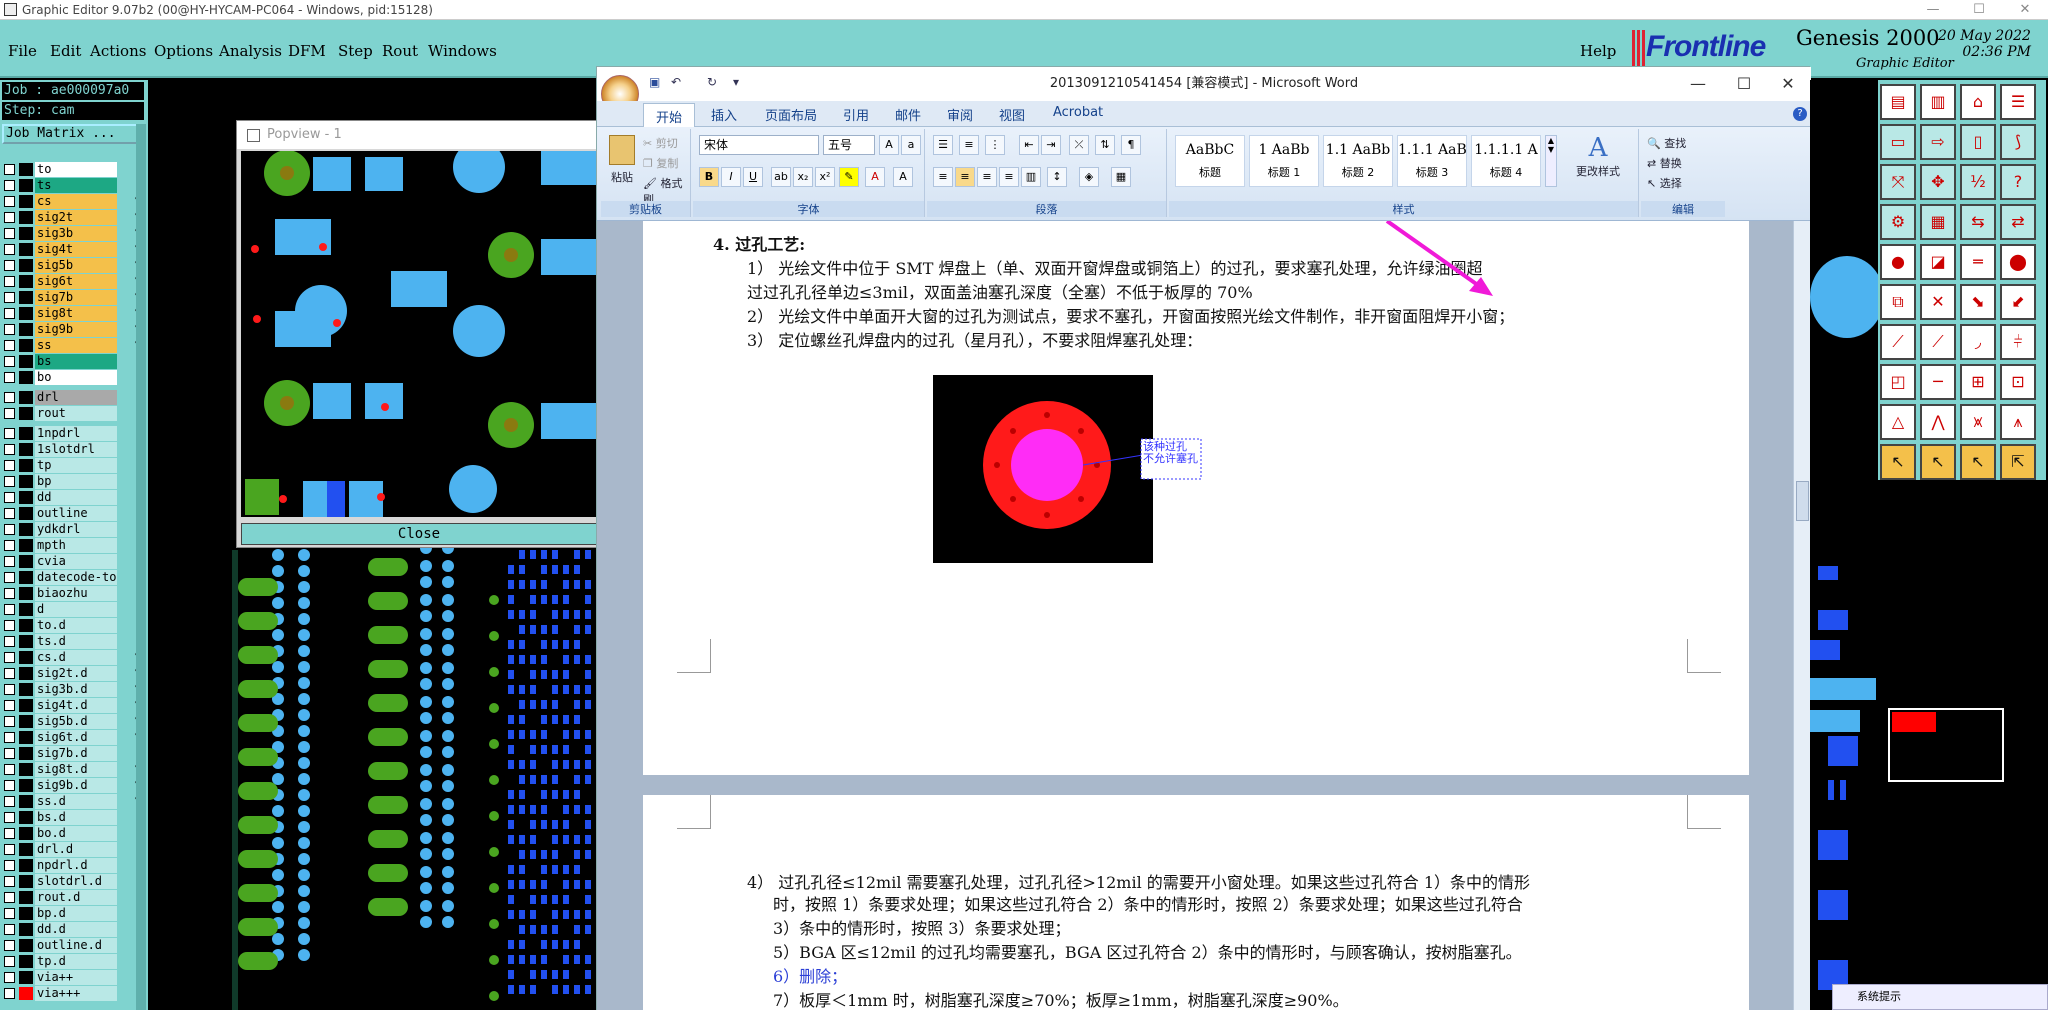 This screenshot has height=1010, width=2048. I want to click on layer-row: rout, so click(73, 413).